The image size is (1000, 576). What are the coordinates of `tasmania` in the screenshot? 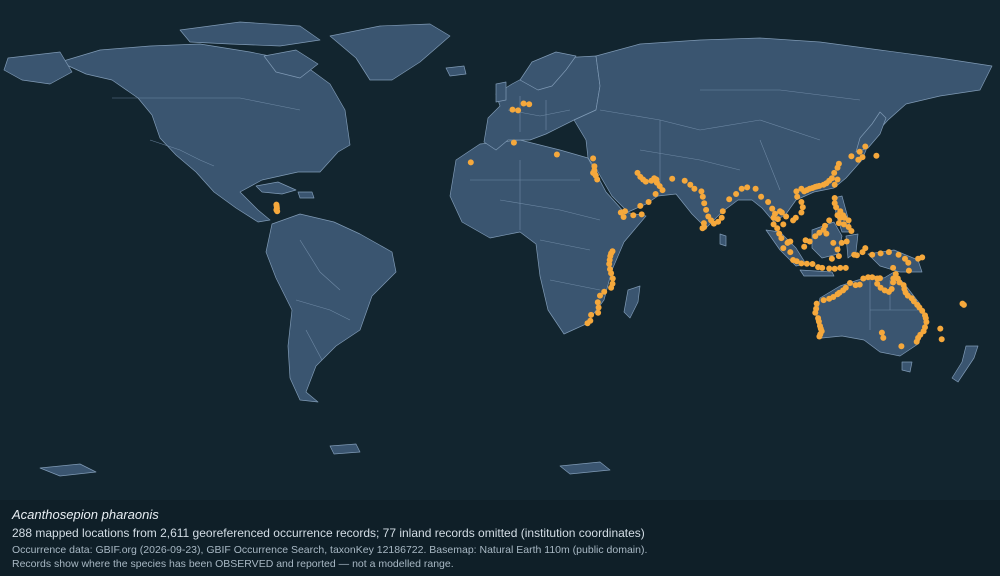 It's located at (907, 367).